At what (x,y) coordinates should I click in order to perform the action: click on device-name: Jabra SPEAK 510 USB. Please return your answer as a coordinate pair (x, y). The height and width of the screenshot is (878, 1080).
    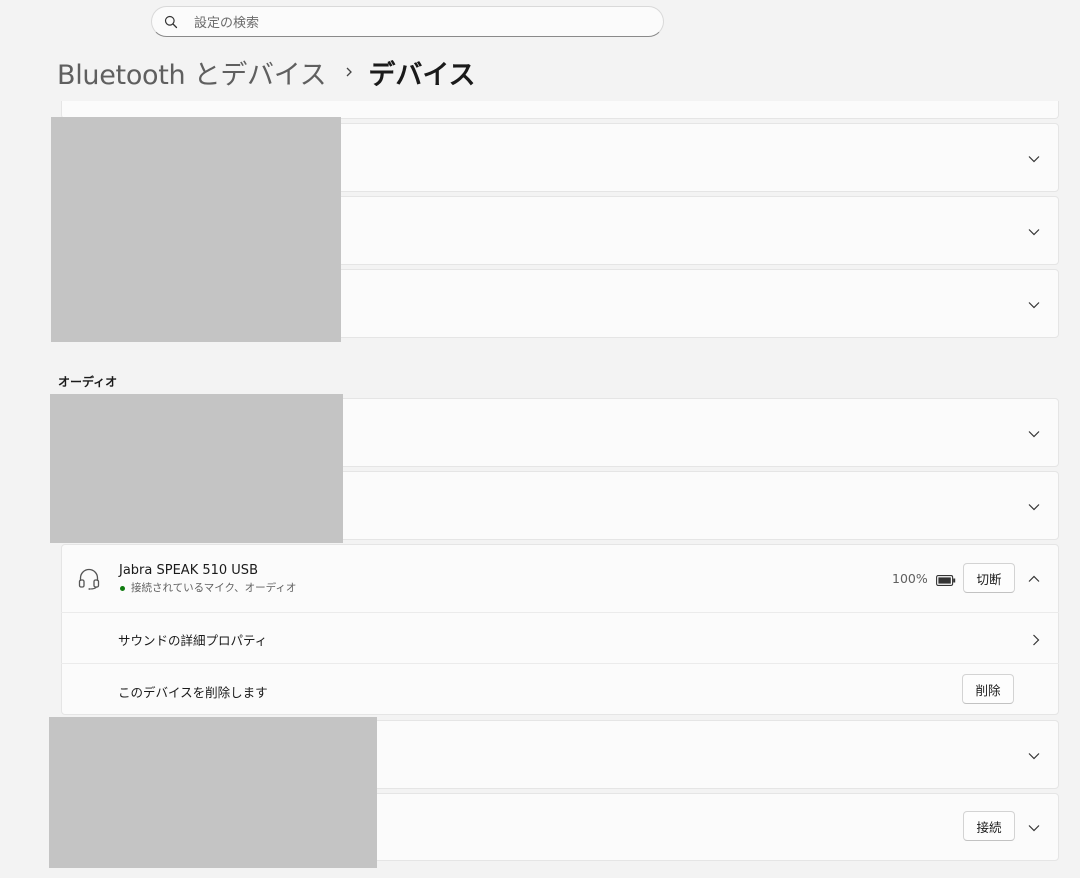
    Looking at the image, I should click on (188, 570).